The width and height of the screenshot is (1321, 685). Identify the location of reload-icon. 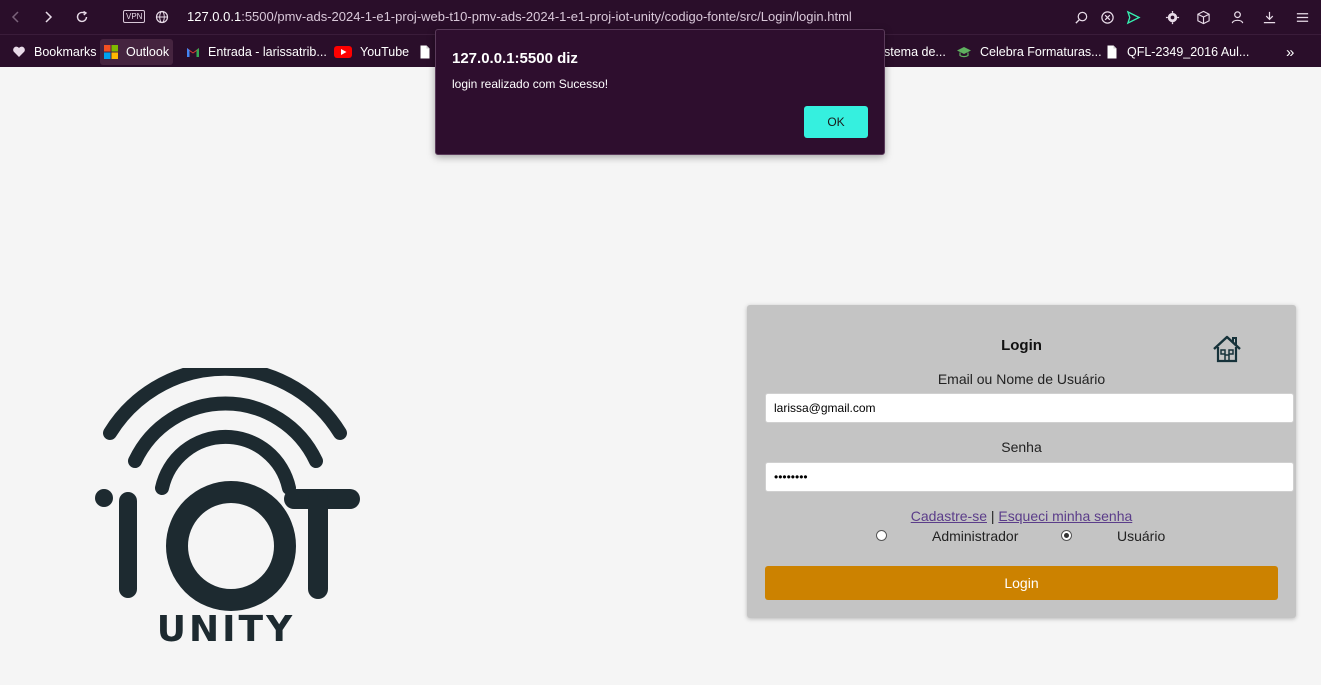
(82, 17).